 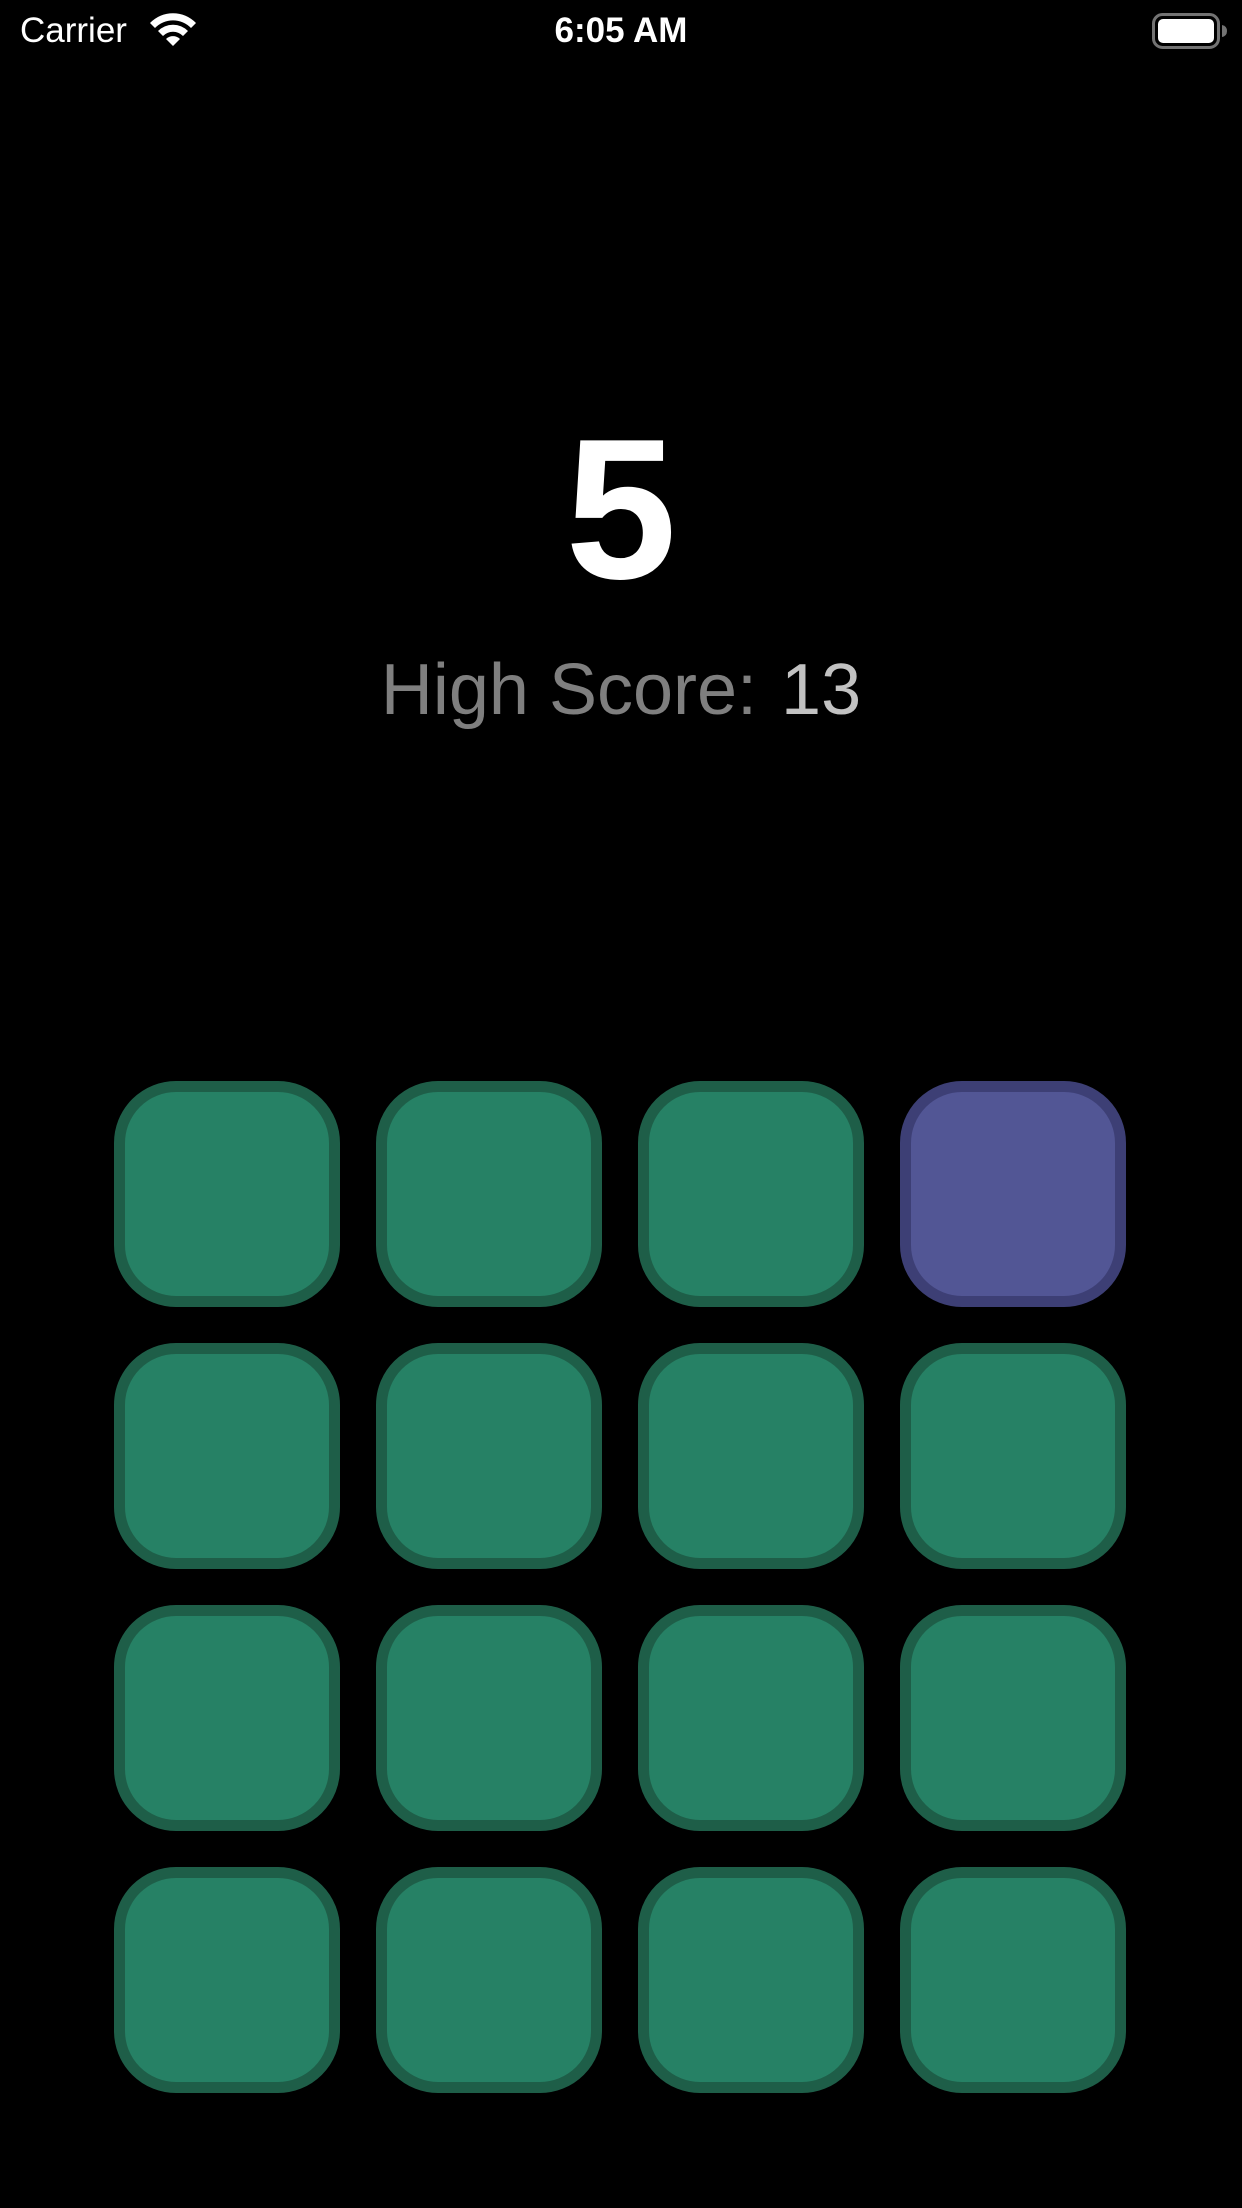 What do you see at coordinates (751, 1980) in the screenshot?
I see `grid-tile-r4-c3` at bounding box center [751, 1980].